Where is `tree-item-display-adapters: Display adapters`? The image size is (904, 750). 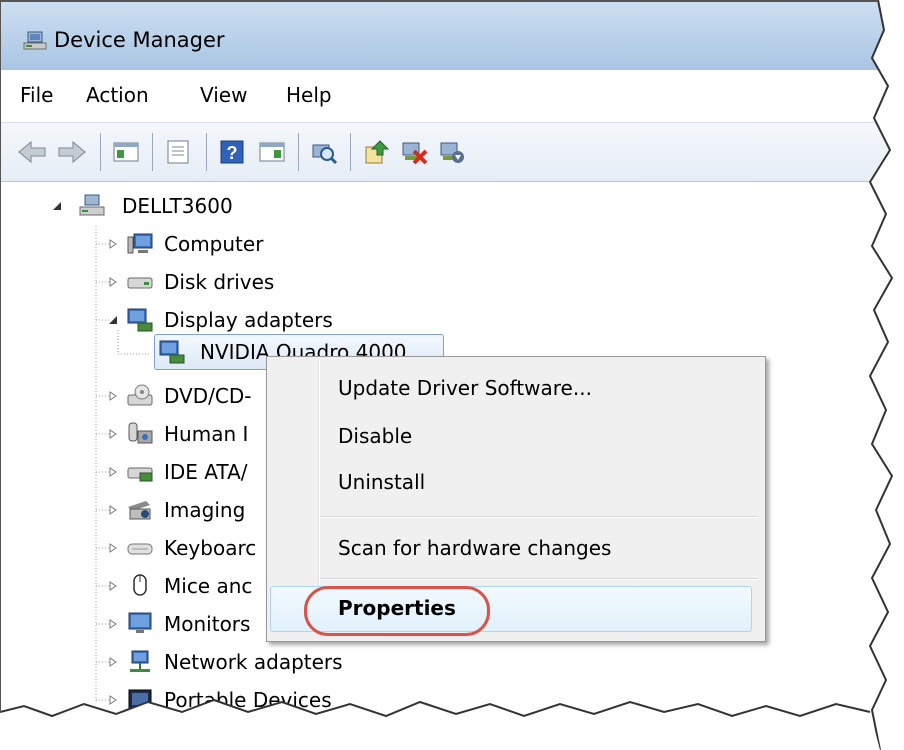 tree-item-display-adapters: Display adapters is located at coordinates (248, 320).